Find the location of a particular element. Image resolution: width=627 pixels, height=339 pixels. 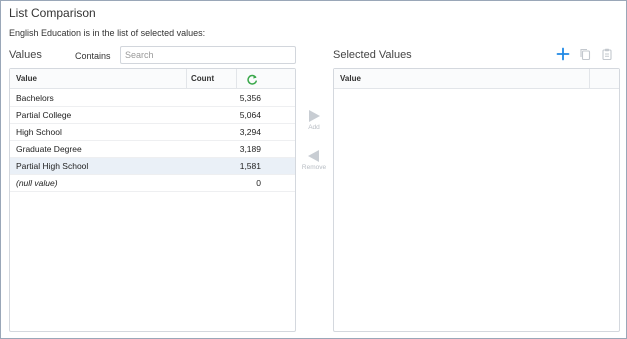

add-label: Add is located at coordinates (314, 127).